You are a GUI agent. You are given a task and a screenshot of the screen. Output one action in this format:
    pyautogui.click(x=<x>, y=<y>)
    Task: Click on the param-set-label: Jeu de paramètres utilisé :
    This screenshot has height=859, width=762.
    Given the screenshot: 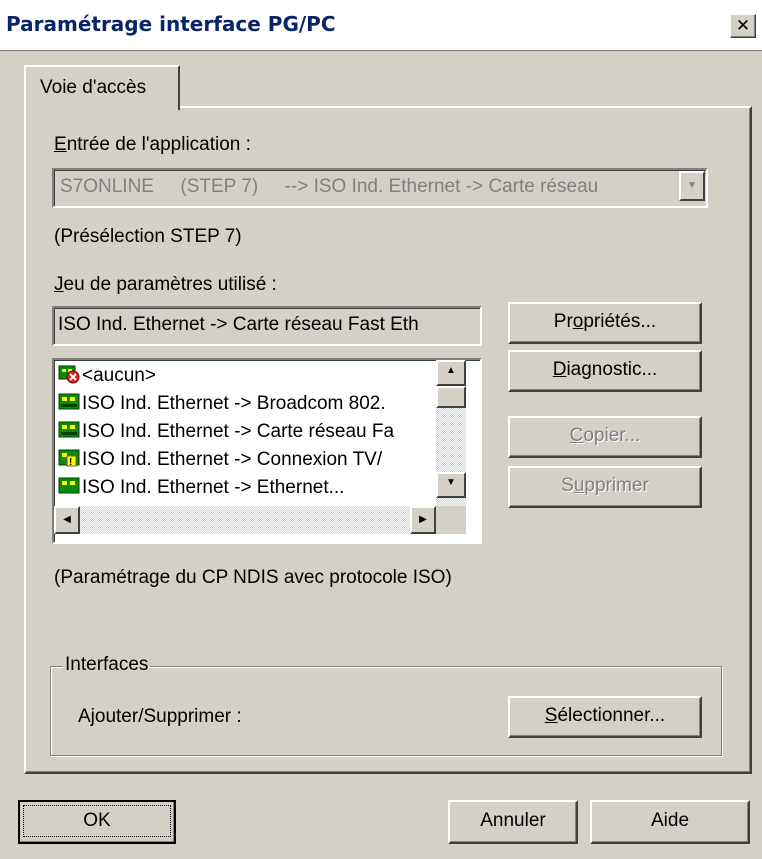 What is the action you would take?
    pyautogui.click(x=165, y=285)
    